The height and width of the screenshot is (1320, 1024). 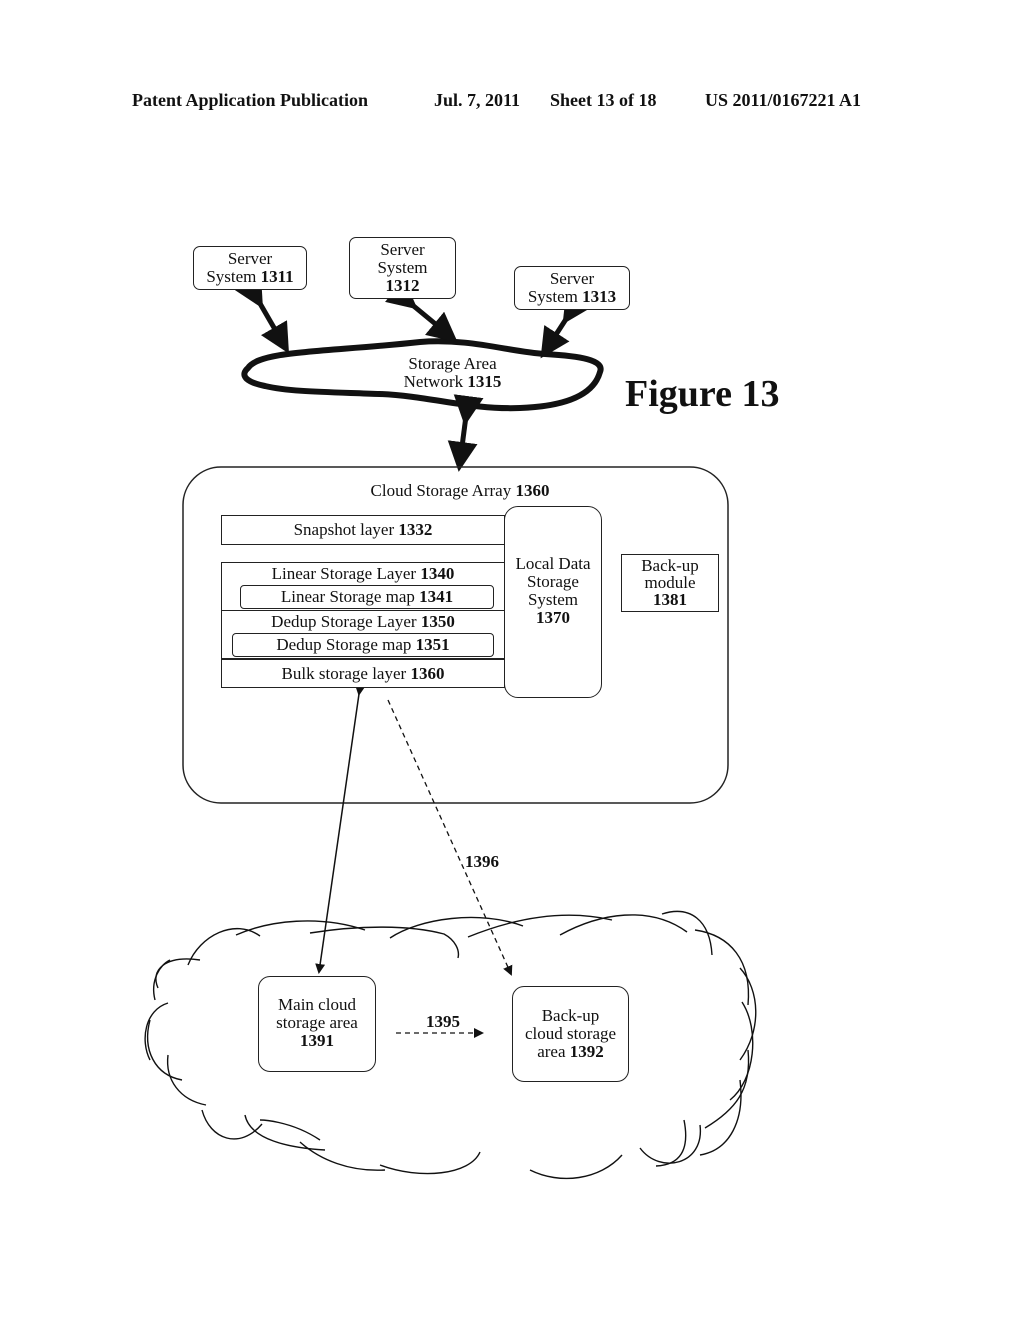 I want to click on bulk-storage-layer: Bulk storage layer 1360, so click(x=363, y=673).